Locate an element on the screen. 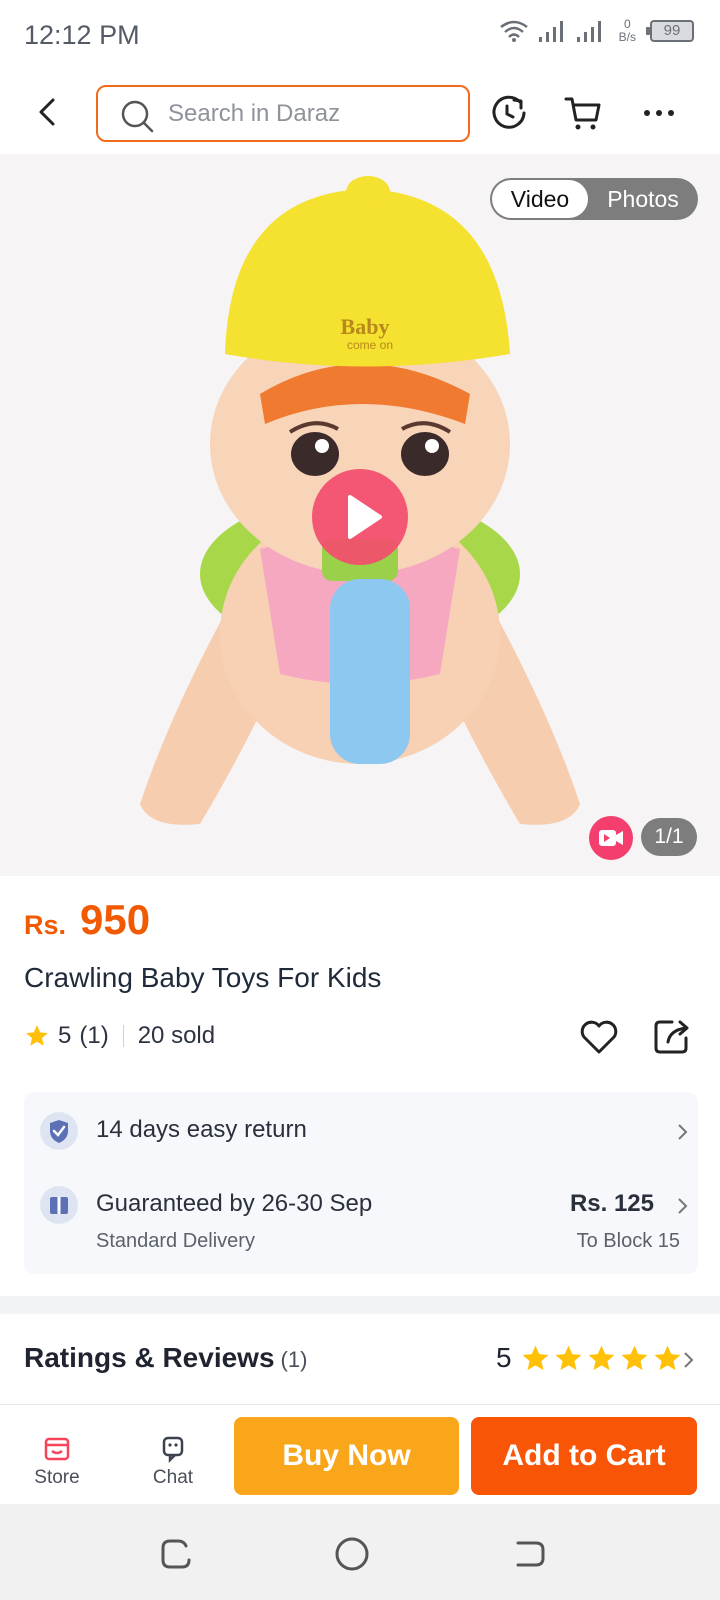 The width and height of the screenshot is (720, 1600). media-counter: 1/1 is located at coordinates (669, 837).